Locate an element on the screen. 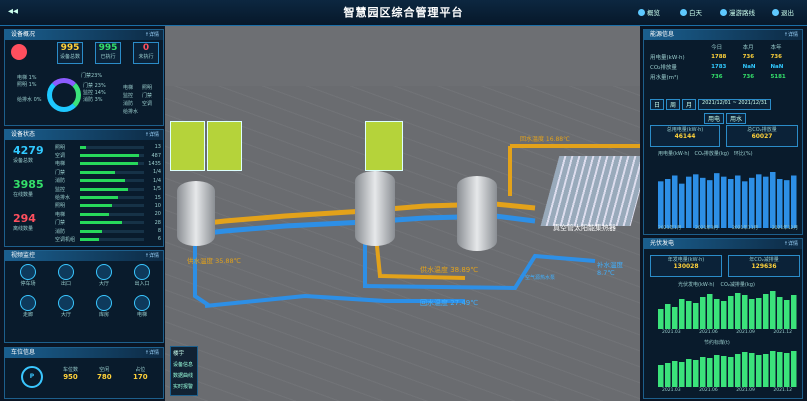 The image size is (807, 401). nav-exit: 退出 is located at coordinates (783, 12).